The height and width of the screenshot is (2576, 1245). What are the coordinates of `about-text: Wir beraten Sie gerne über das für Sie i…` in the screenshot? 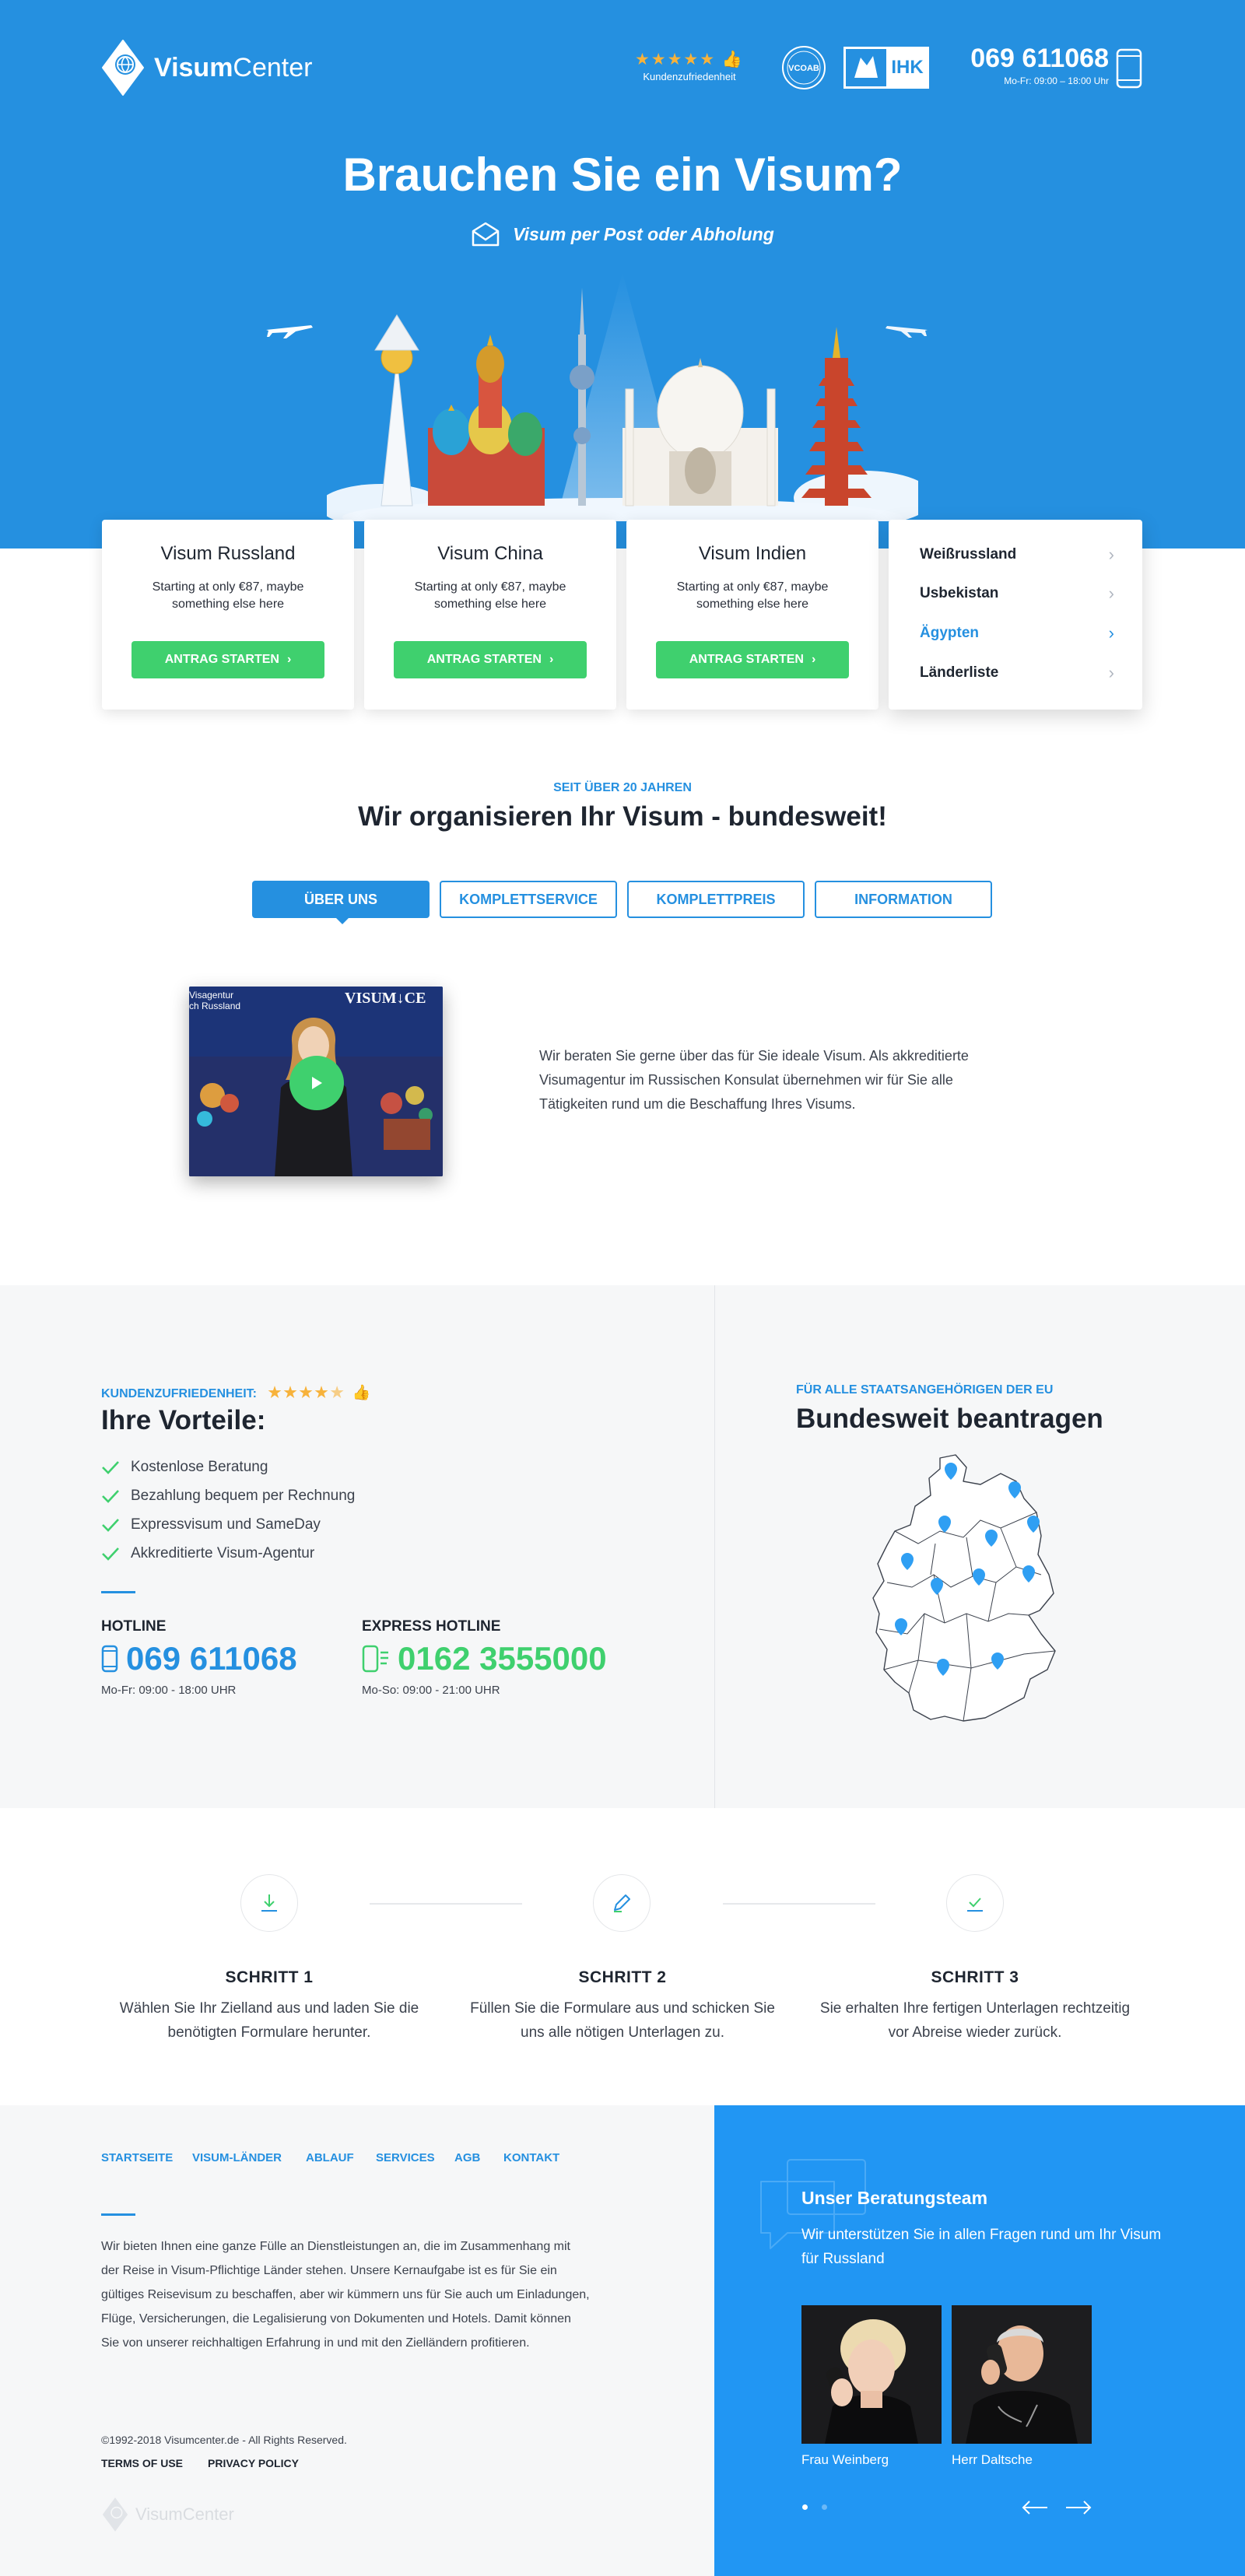 It's located at (754, 1080).